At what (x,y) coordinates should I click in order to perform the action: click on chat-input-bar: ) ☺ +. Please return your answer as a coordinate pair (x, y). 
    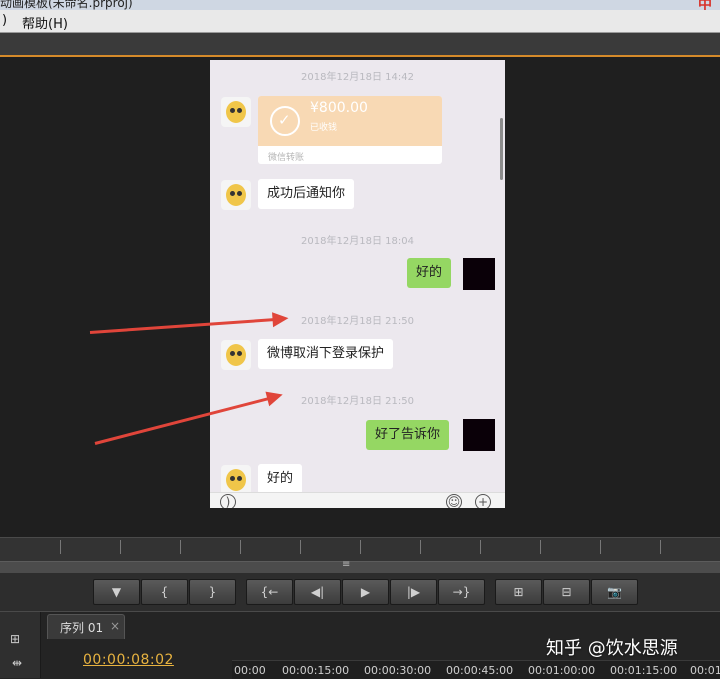
    Looking at the image, I should click on (357, 500).